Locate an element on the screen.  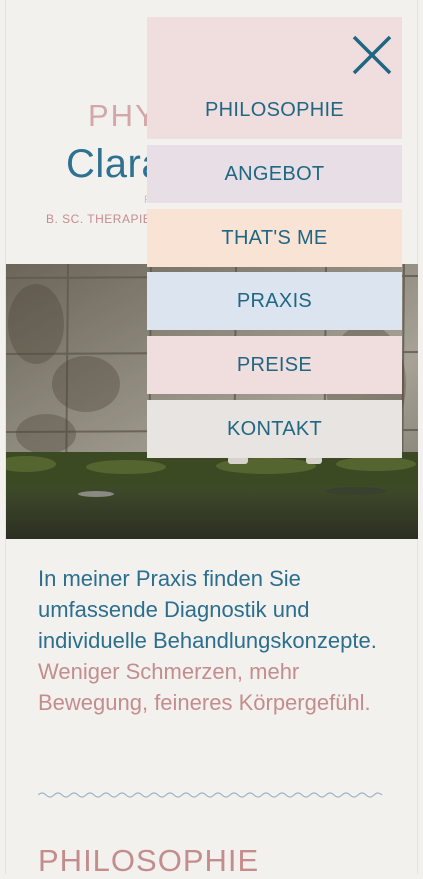
close-icon is located at coordinates (372, 55).